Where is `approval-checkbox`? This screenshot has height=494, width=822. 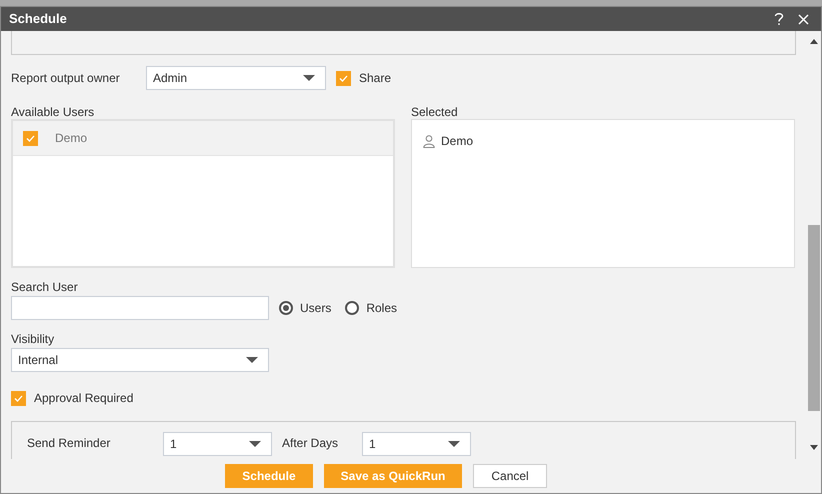
approval-checkbox is located at coordinates (18, 398).